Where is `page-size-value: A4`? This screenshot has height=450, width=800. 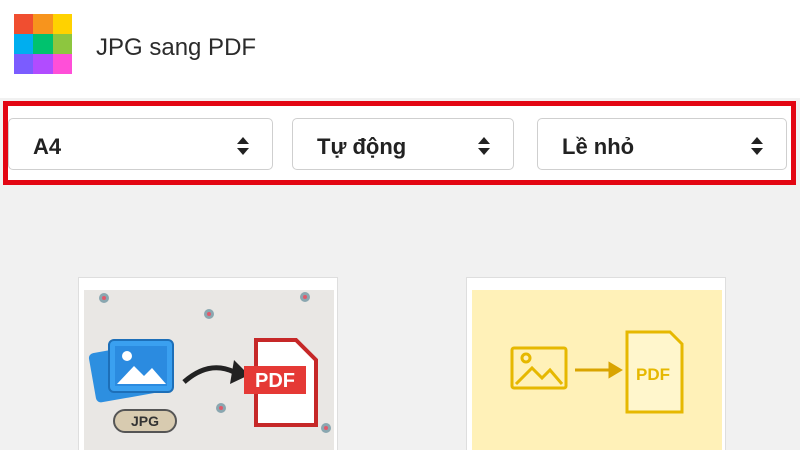 page-size-value: A4 is located at coordinates (47, 146).